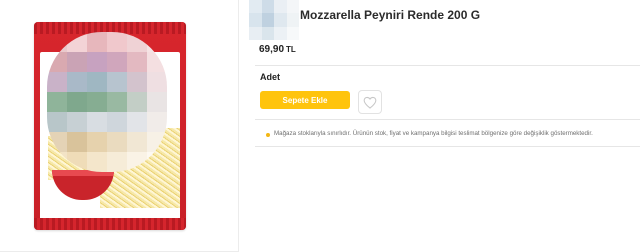 The image size is (640, 252). What do you see at coordinates (110, 224) in the screenshot?
I see `package-seal-bottom` at bounding box center [110, 224].